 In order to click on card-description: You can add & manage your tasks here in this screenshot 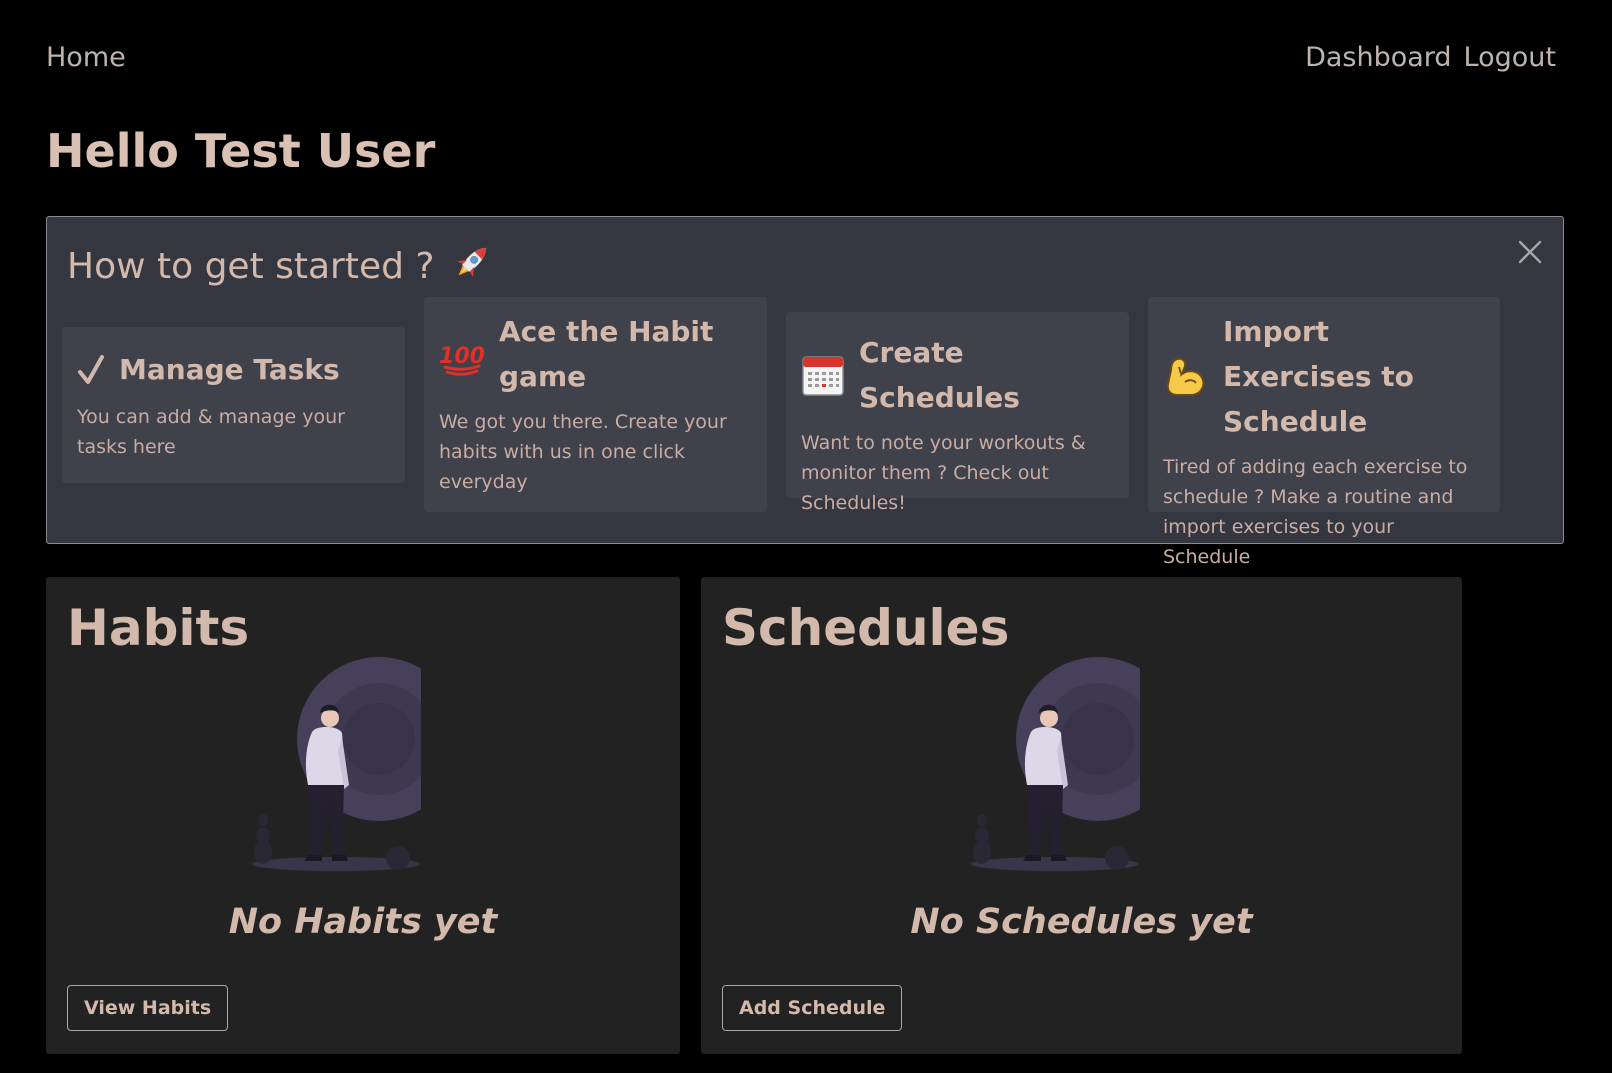, I will do `click(211, 432)`.